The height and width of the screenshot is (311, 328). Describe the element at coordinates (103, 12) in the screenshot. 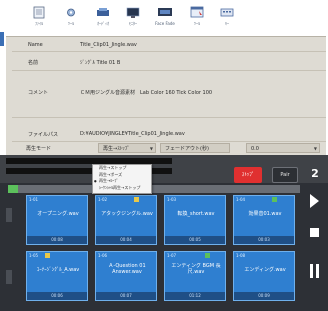

I see `audio-icon` at that location.